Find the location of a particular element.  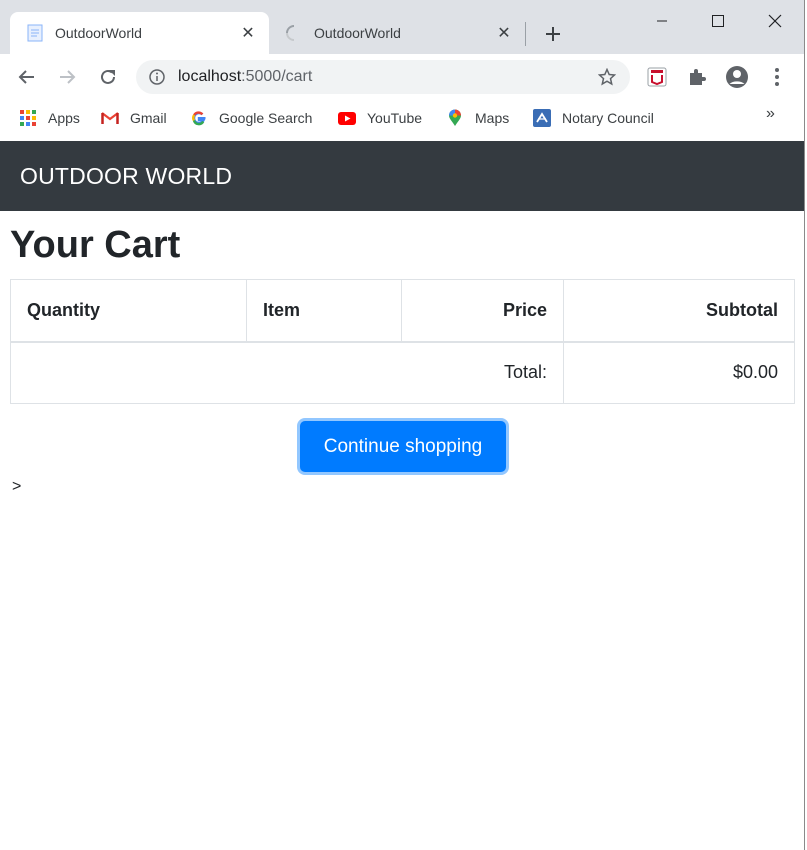

arrow-left-icon is located at coordinates (26, 77).